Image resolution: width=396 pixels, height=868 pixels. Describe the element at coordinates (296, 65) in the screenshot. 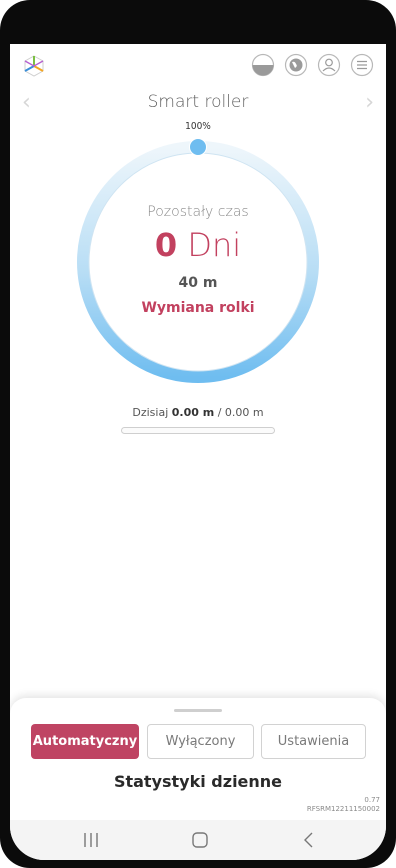

I see `globe-icon` at that location.